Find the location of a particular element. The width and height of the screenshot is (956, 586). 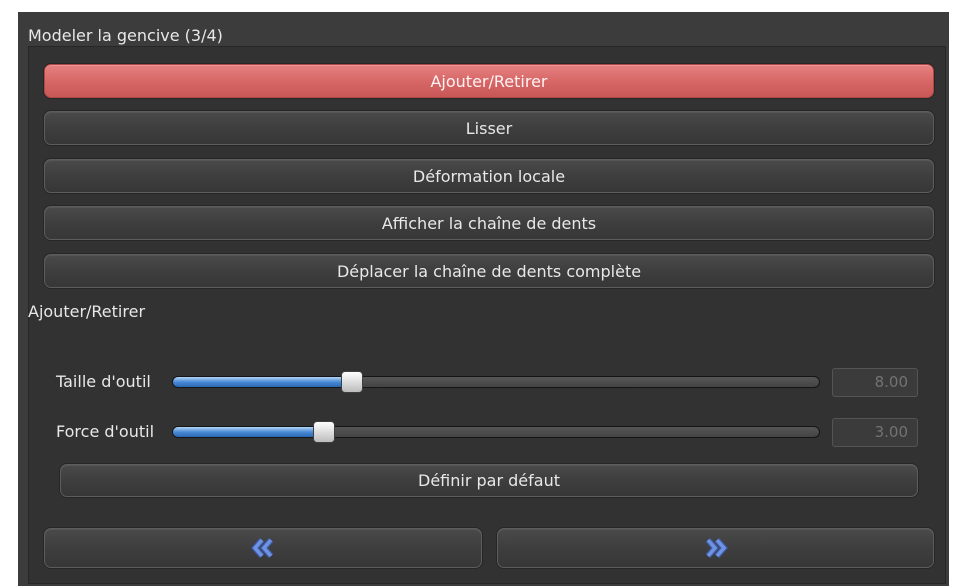

tool-size-label: Taille d'outil is located at coordinates (103, 381).